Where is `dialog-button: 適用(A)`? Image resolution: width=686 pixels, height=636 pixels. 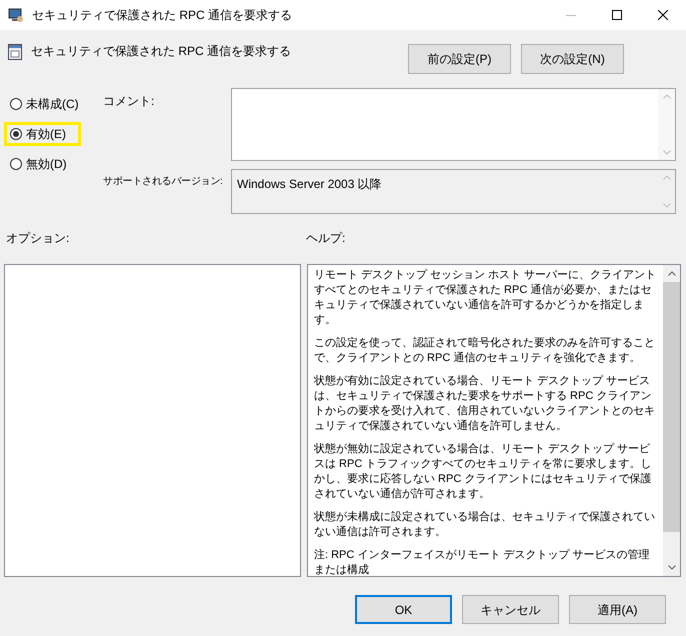
dialog-button: 適用(A) is located at coordinates (617, 609).